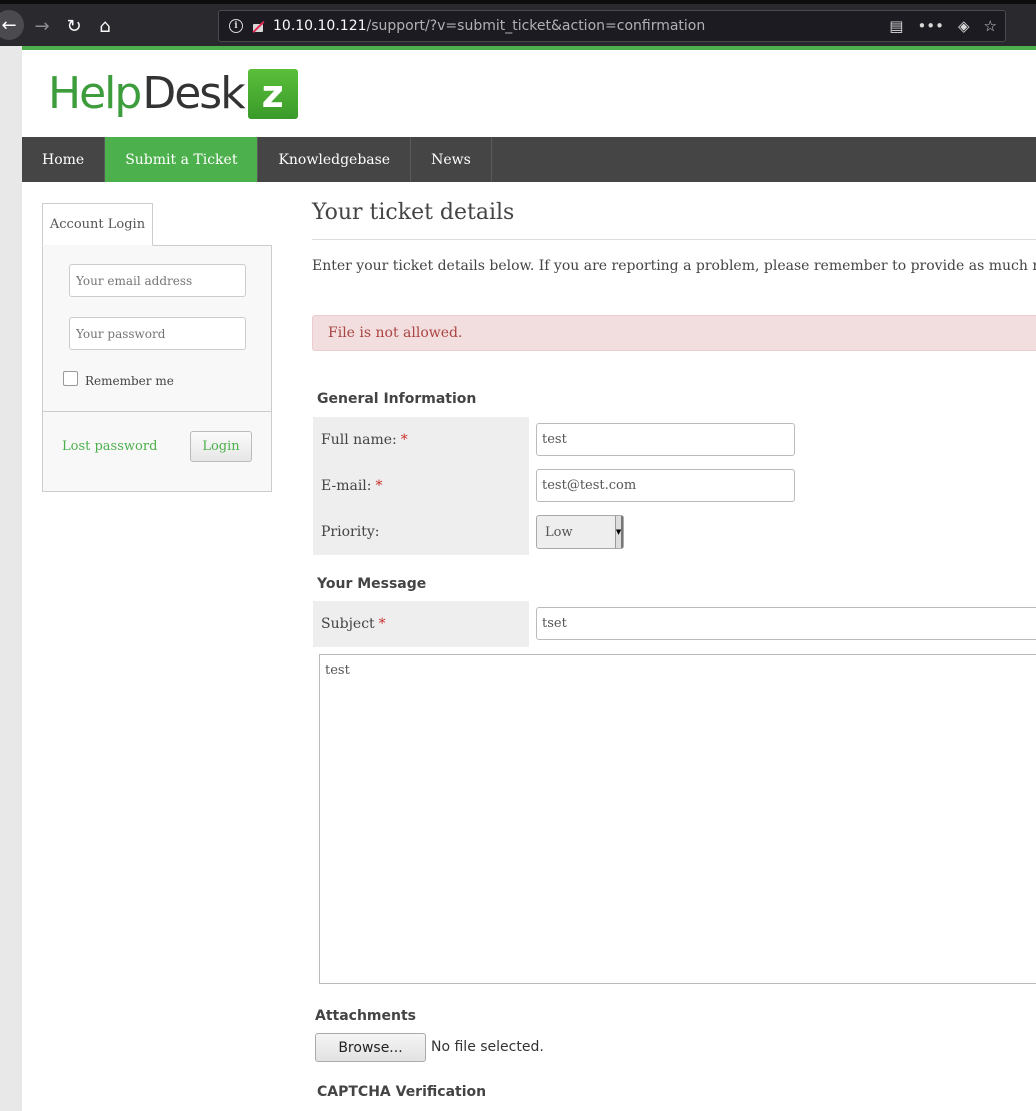 The height and width of the screenshot is (1111, 1036). I want to click on arrow-left-icon: ←, so click(9, 25).